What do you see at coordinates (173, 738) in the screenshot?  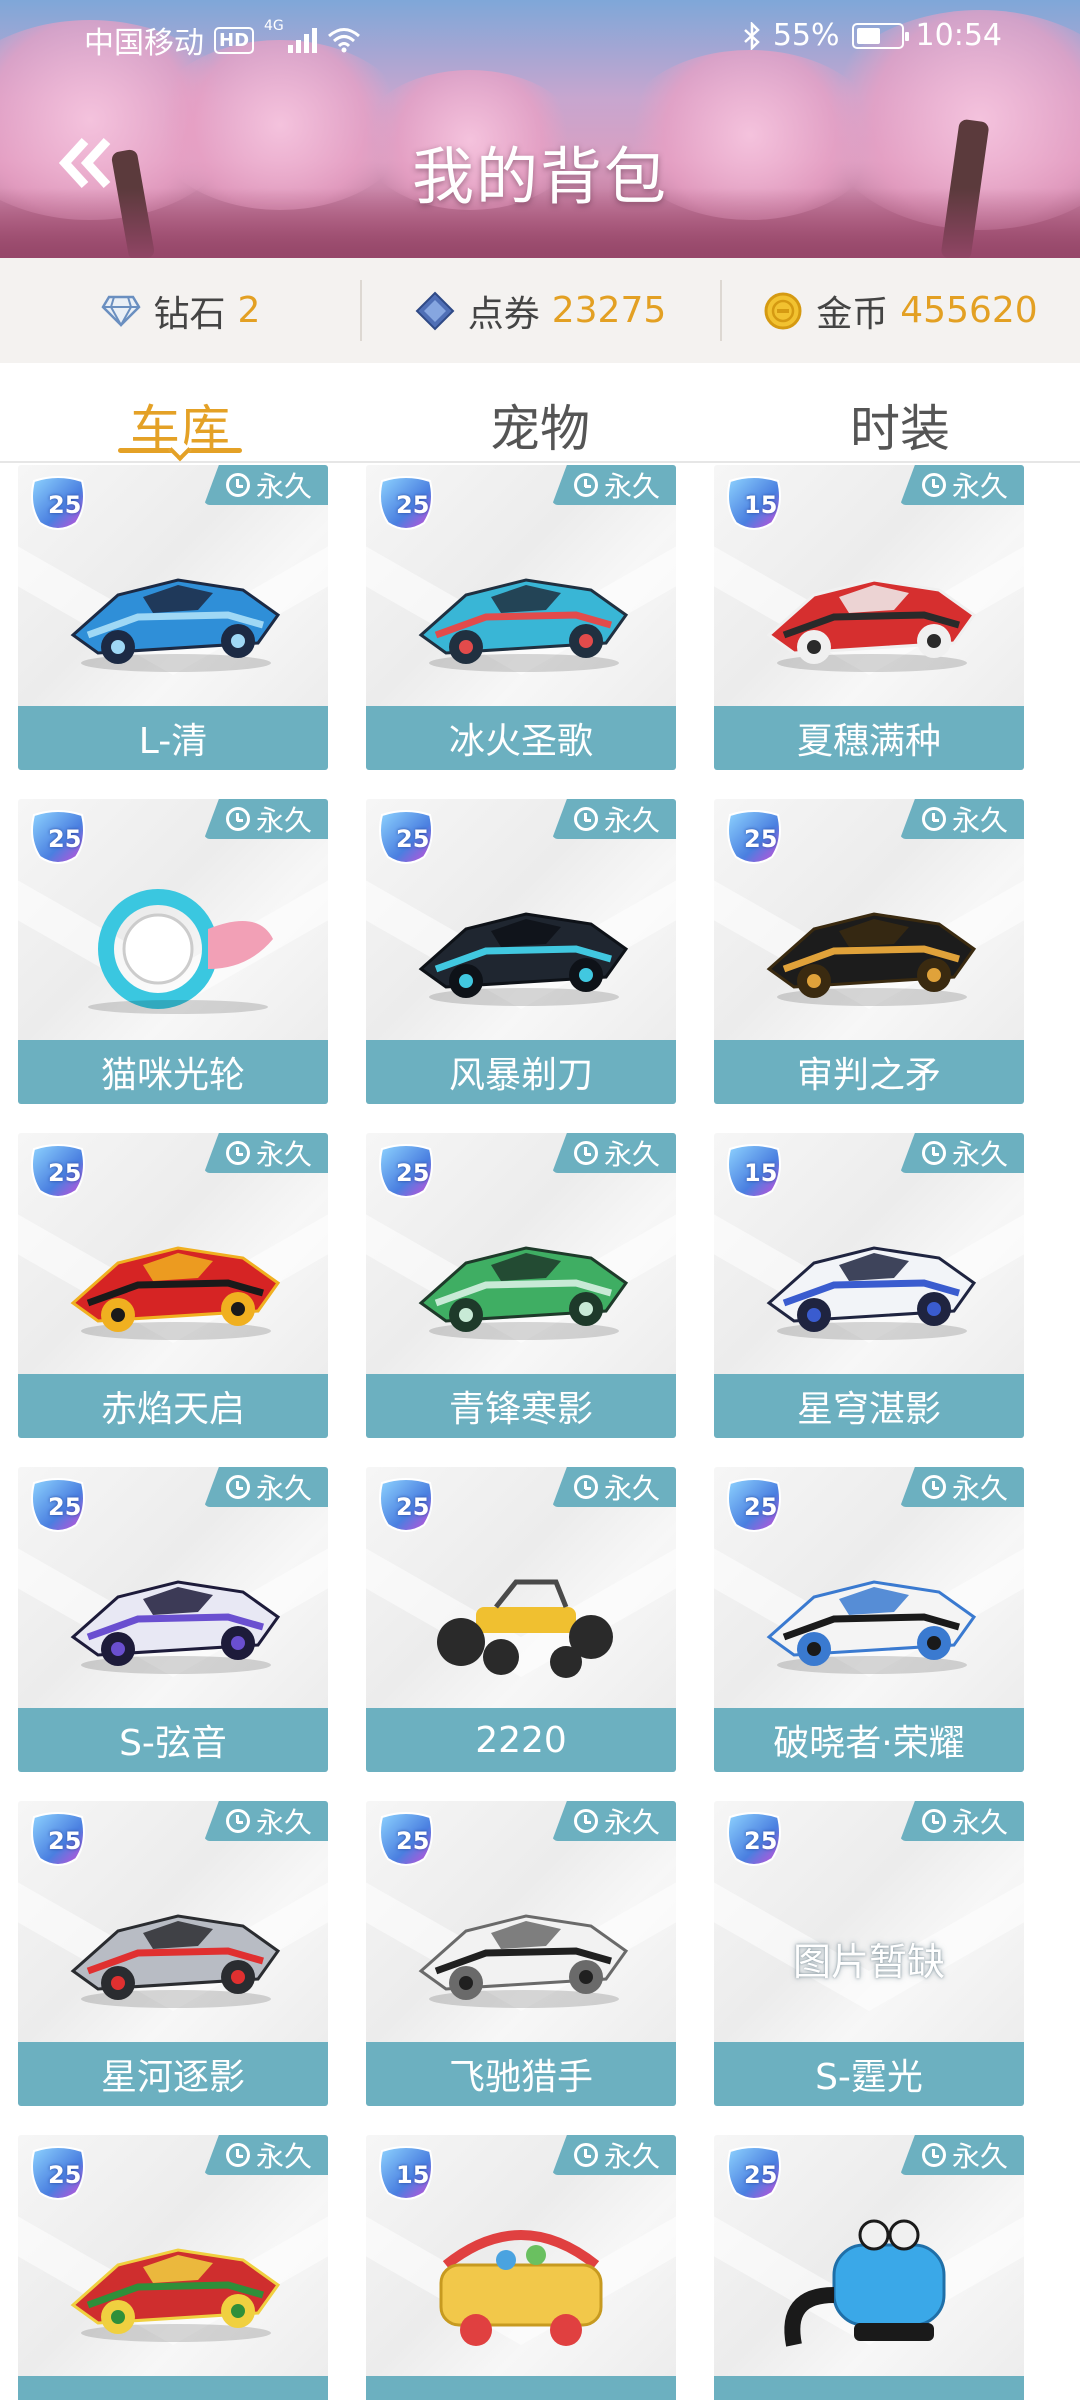 I see `car-name-label: L-清` at bounding box center [173, 738].